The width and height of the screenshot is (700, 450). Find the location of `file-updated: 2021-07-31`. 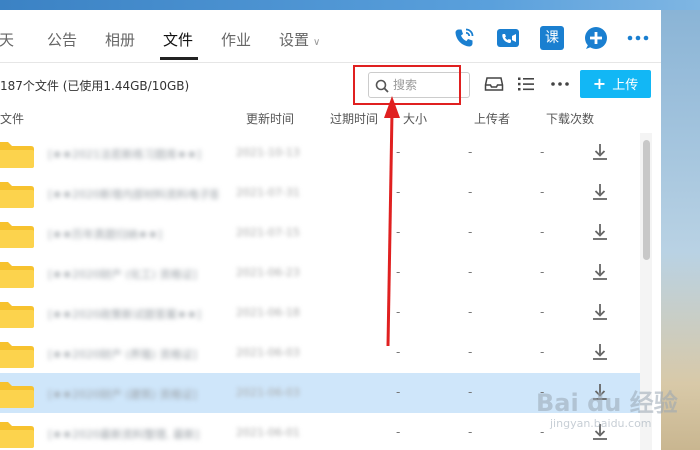

file-updated: 2021-07-31 is located at coordinates (268, 192).